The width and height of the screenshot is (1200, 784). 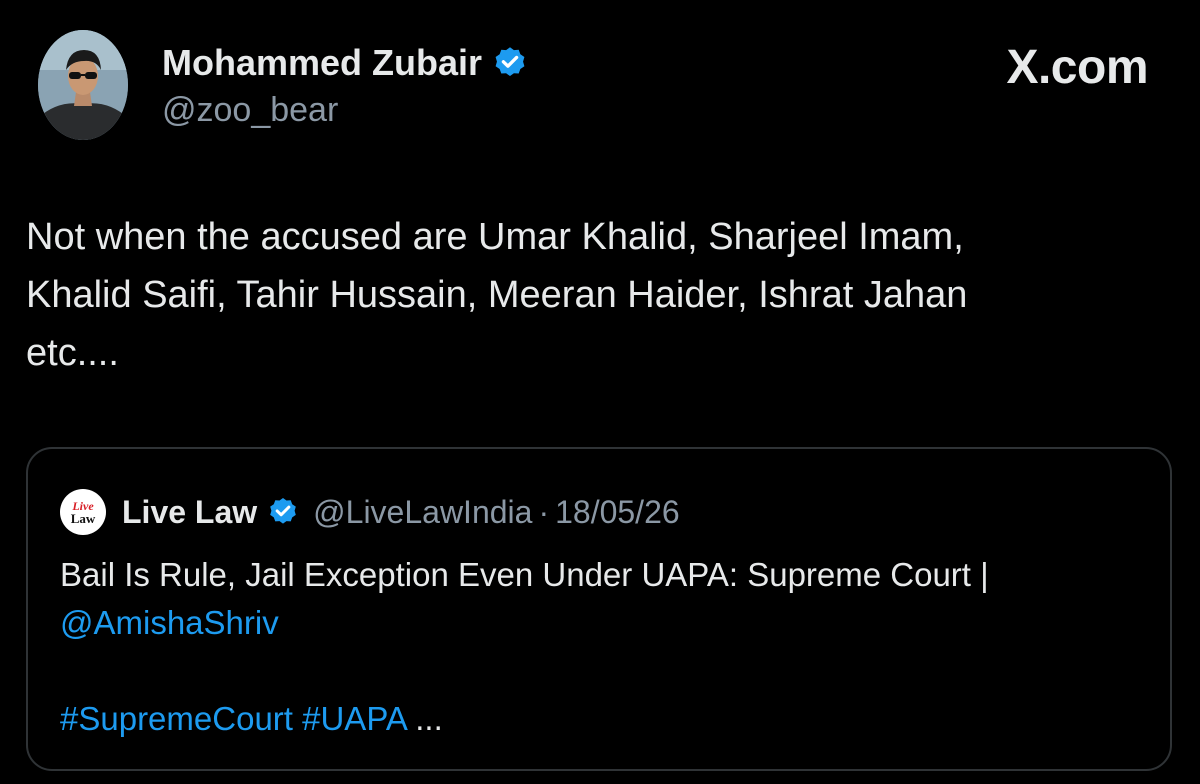 What do you see at coordinates (169, 622) in the screenshot?
I see `mention-link: @AmishaShriv` at bounding box center [169, 622].